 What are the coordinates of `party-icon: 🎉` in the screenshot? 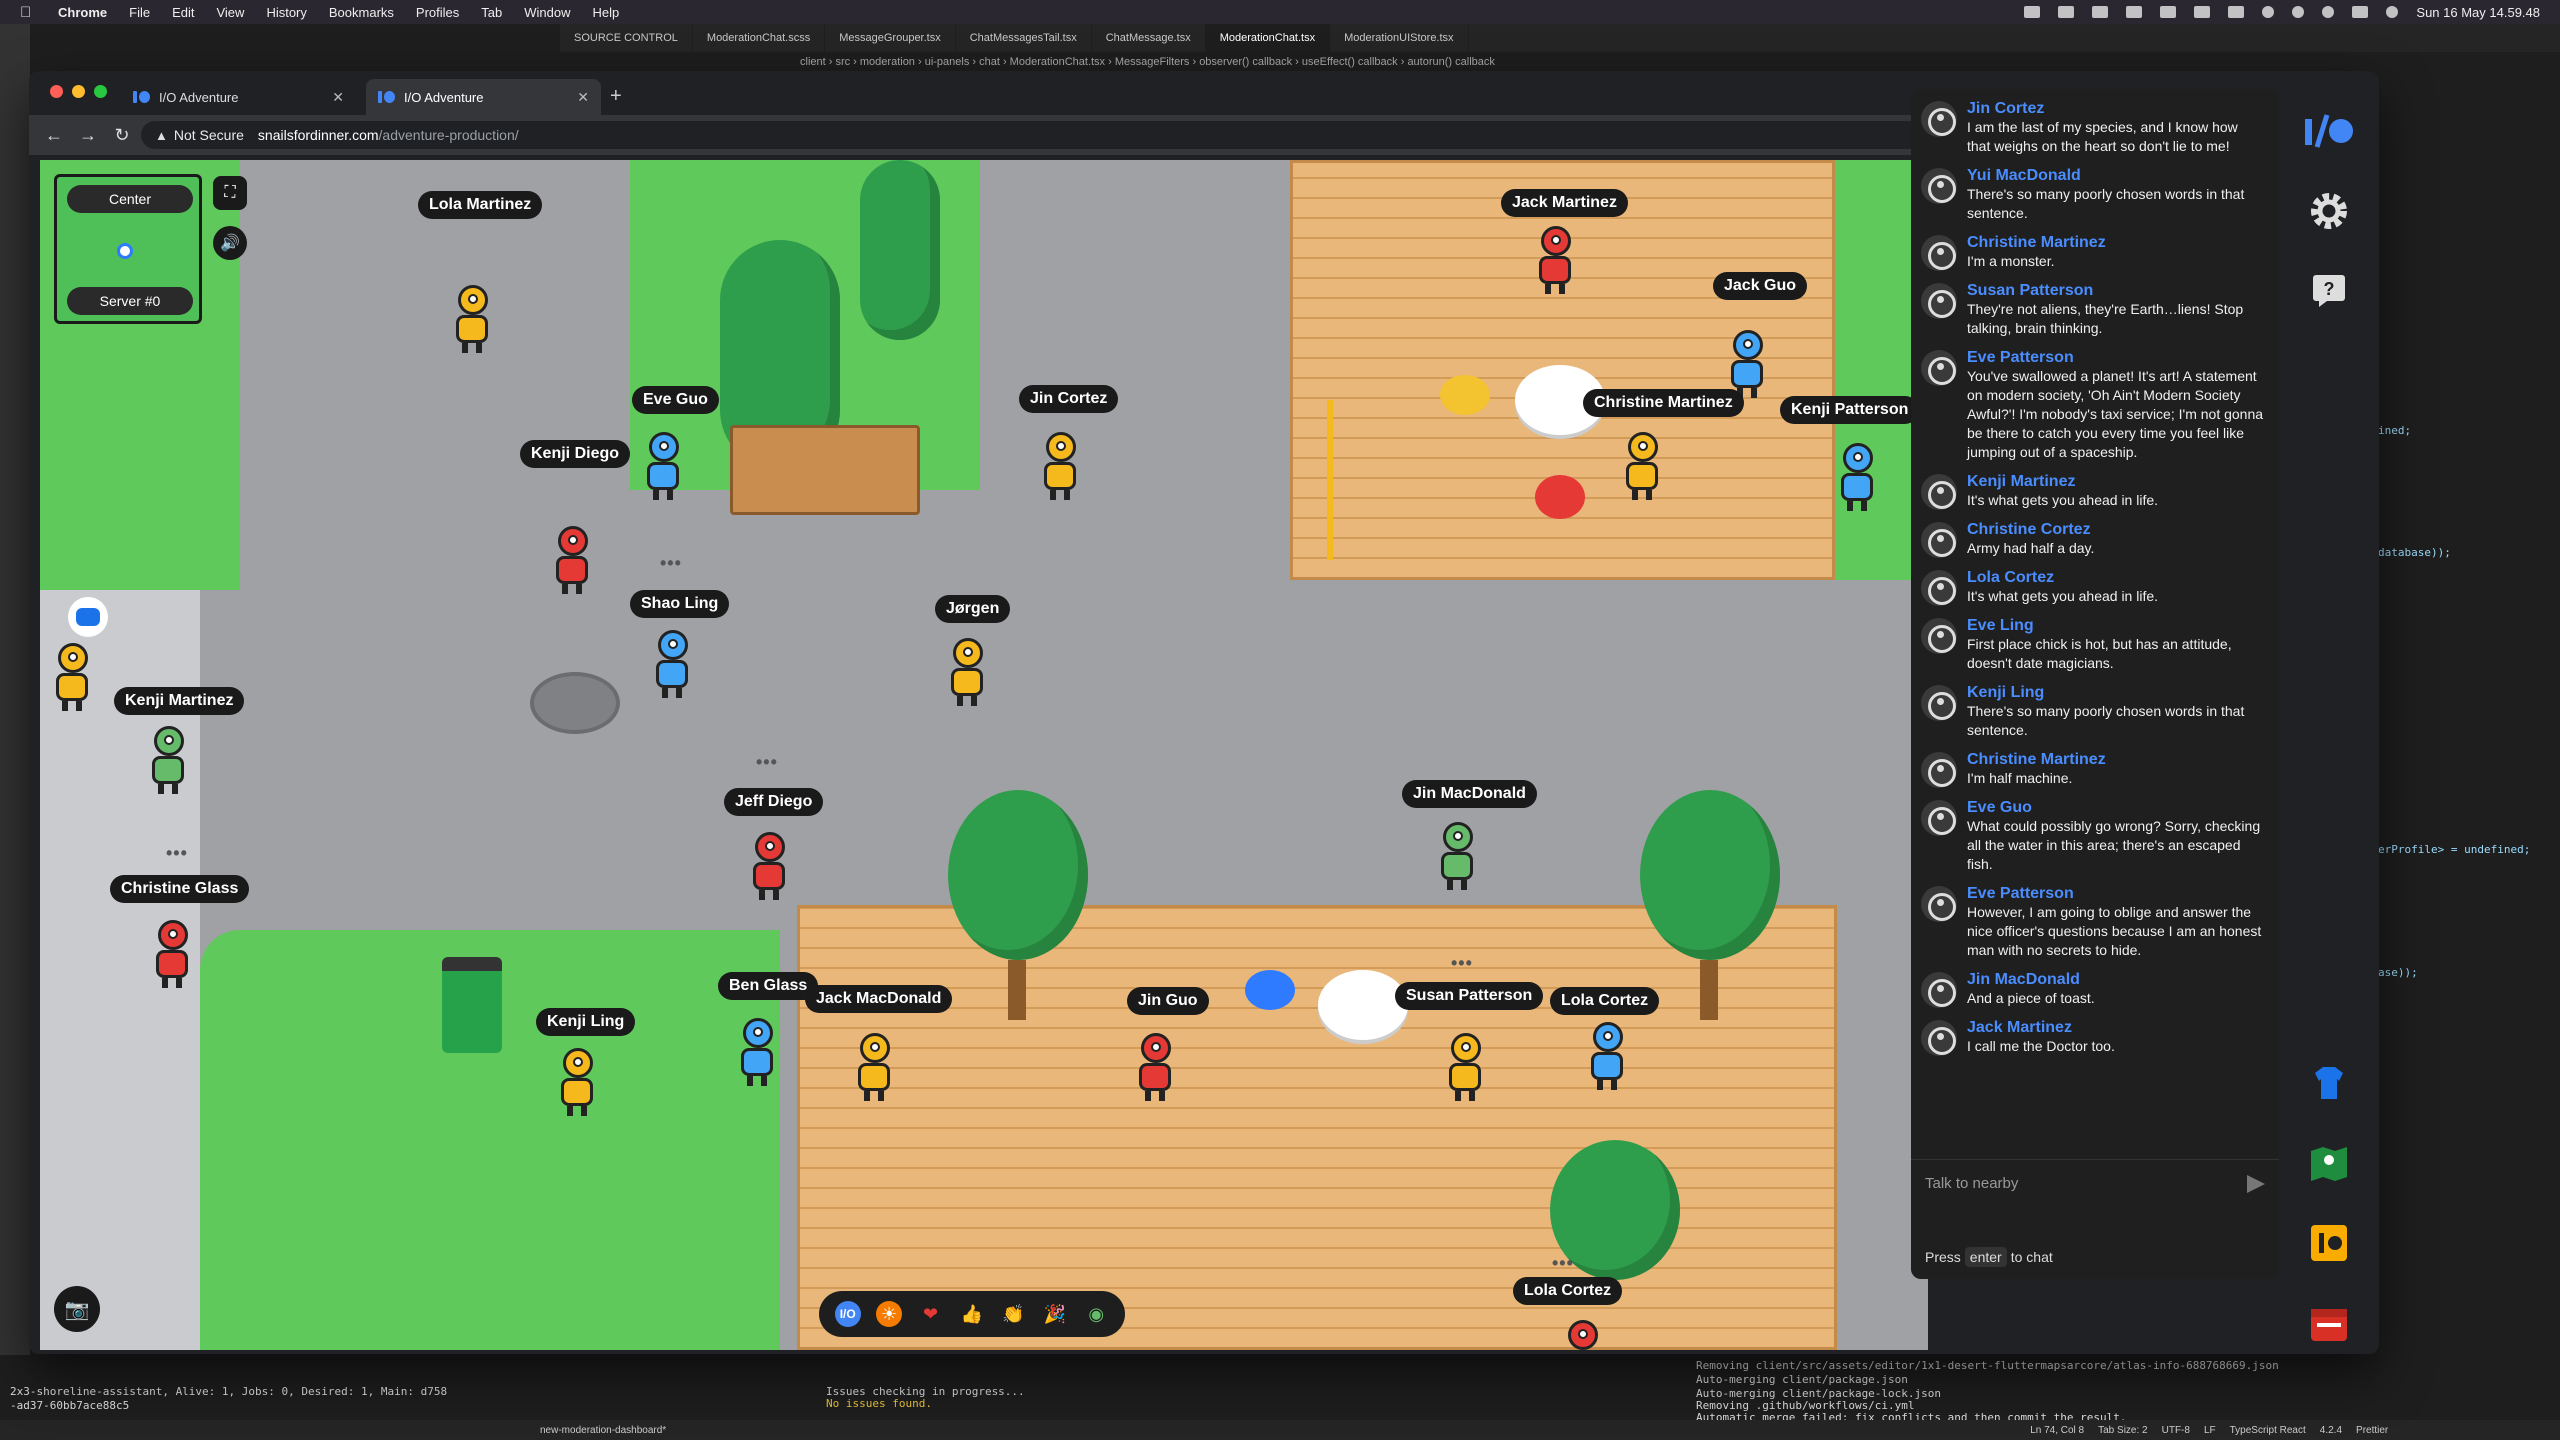 It's located at (1055, 1314).